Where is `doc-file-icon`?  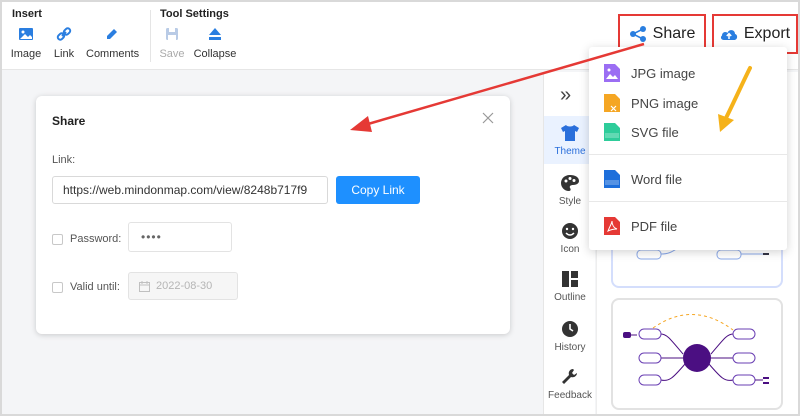
doc-file-icon is located at coordinates (612, 179).